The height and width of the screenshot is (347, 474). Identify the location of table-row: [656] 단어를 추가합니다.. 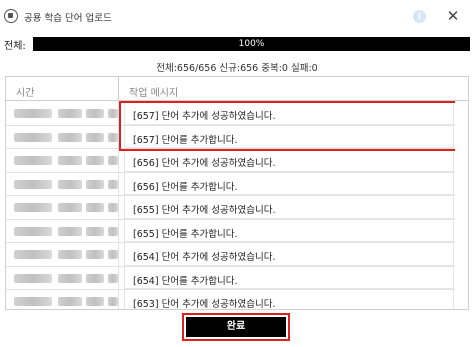
(237, 184).